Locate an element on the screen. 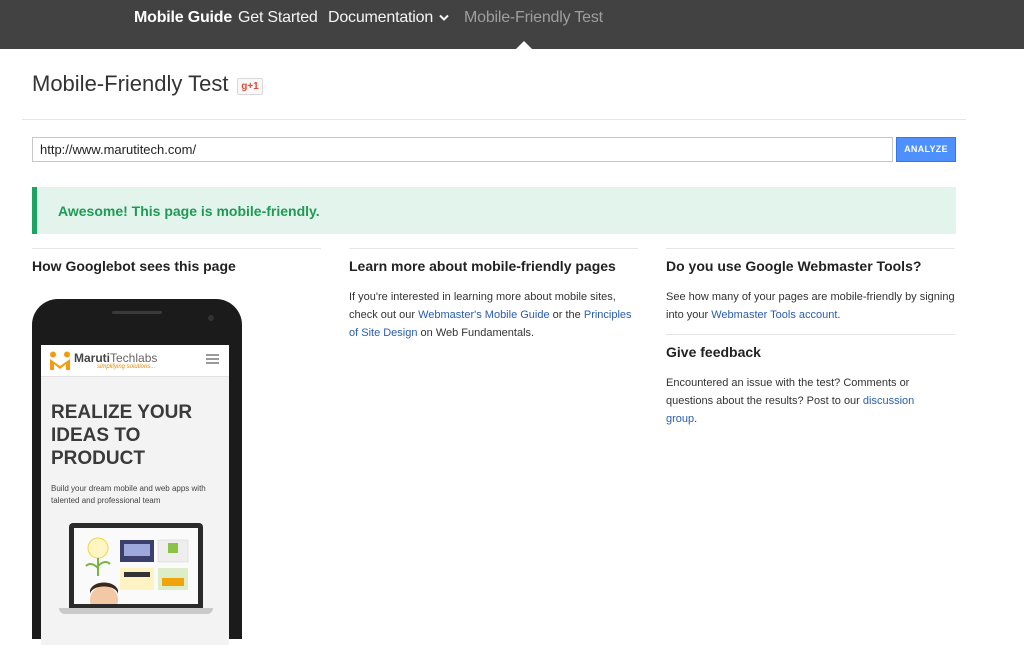 The width and height of the screenshot is (1024, 645). preview-brand: MarutiTechlabs is located at coordinates (115, 358).